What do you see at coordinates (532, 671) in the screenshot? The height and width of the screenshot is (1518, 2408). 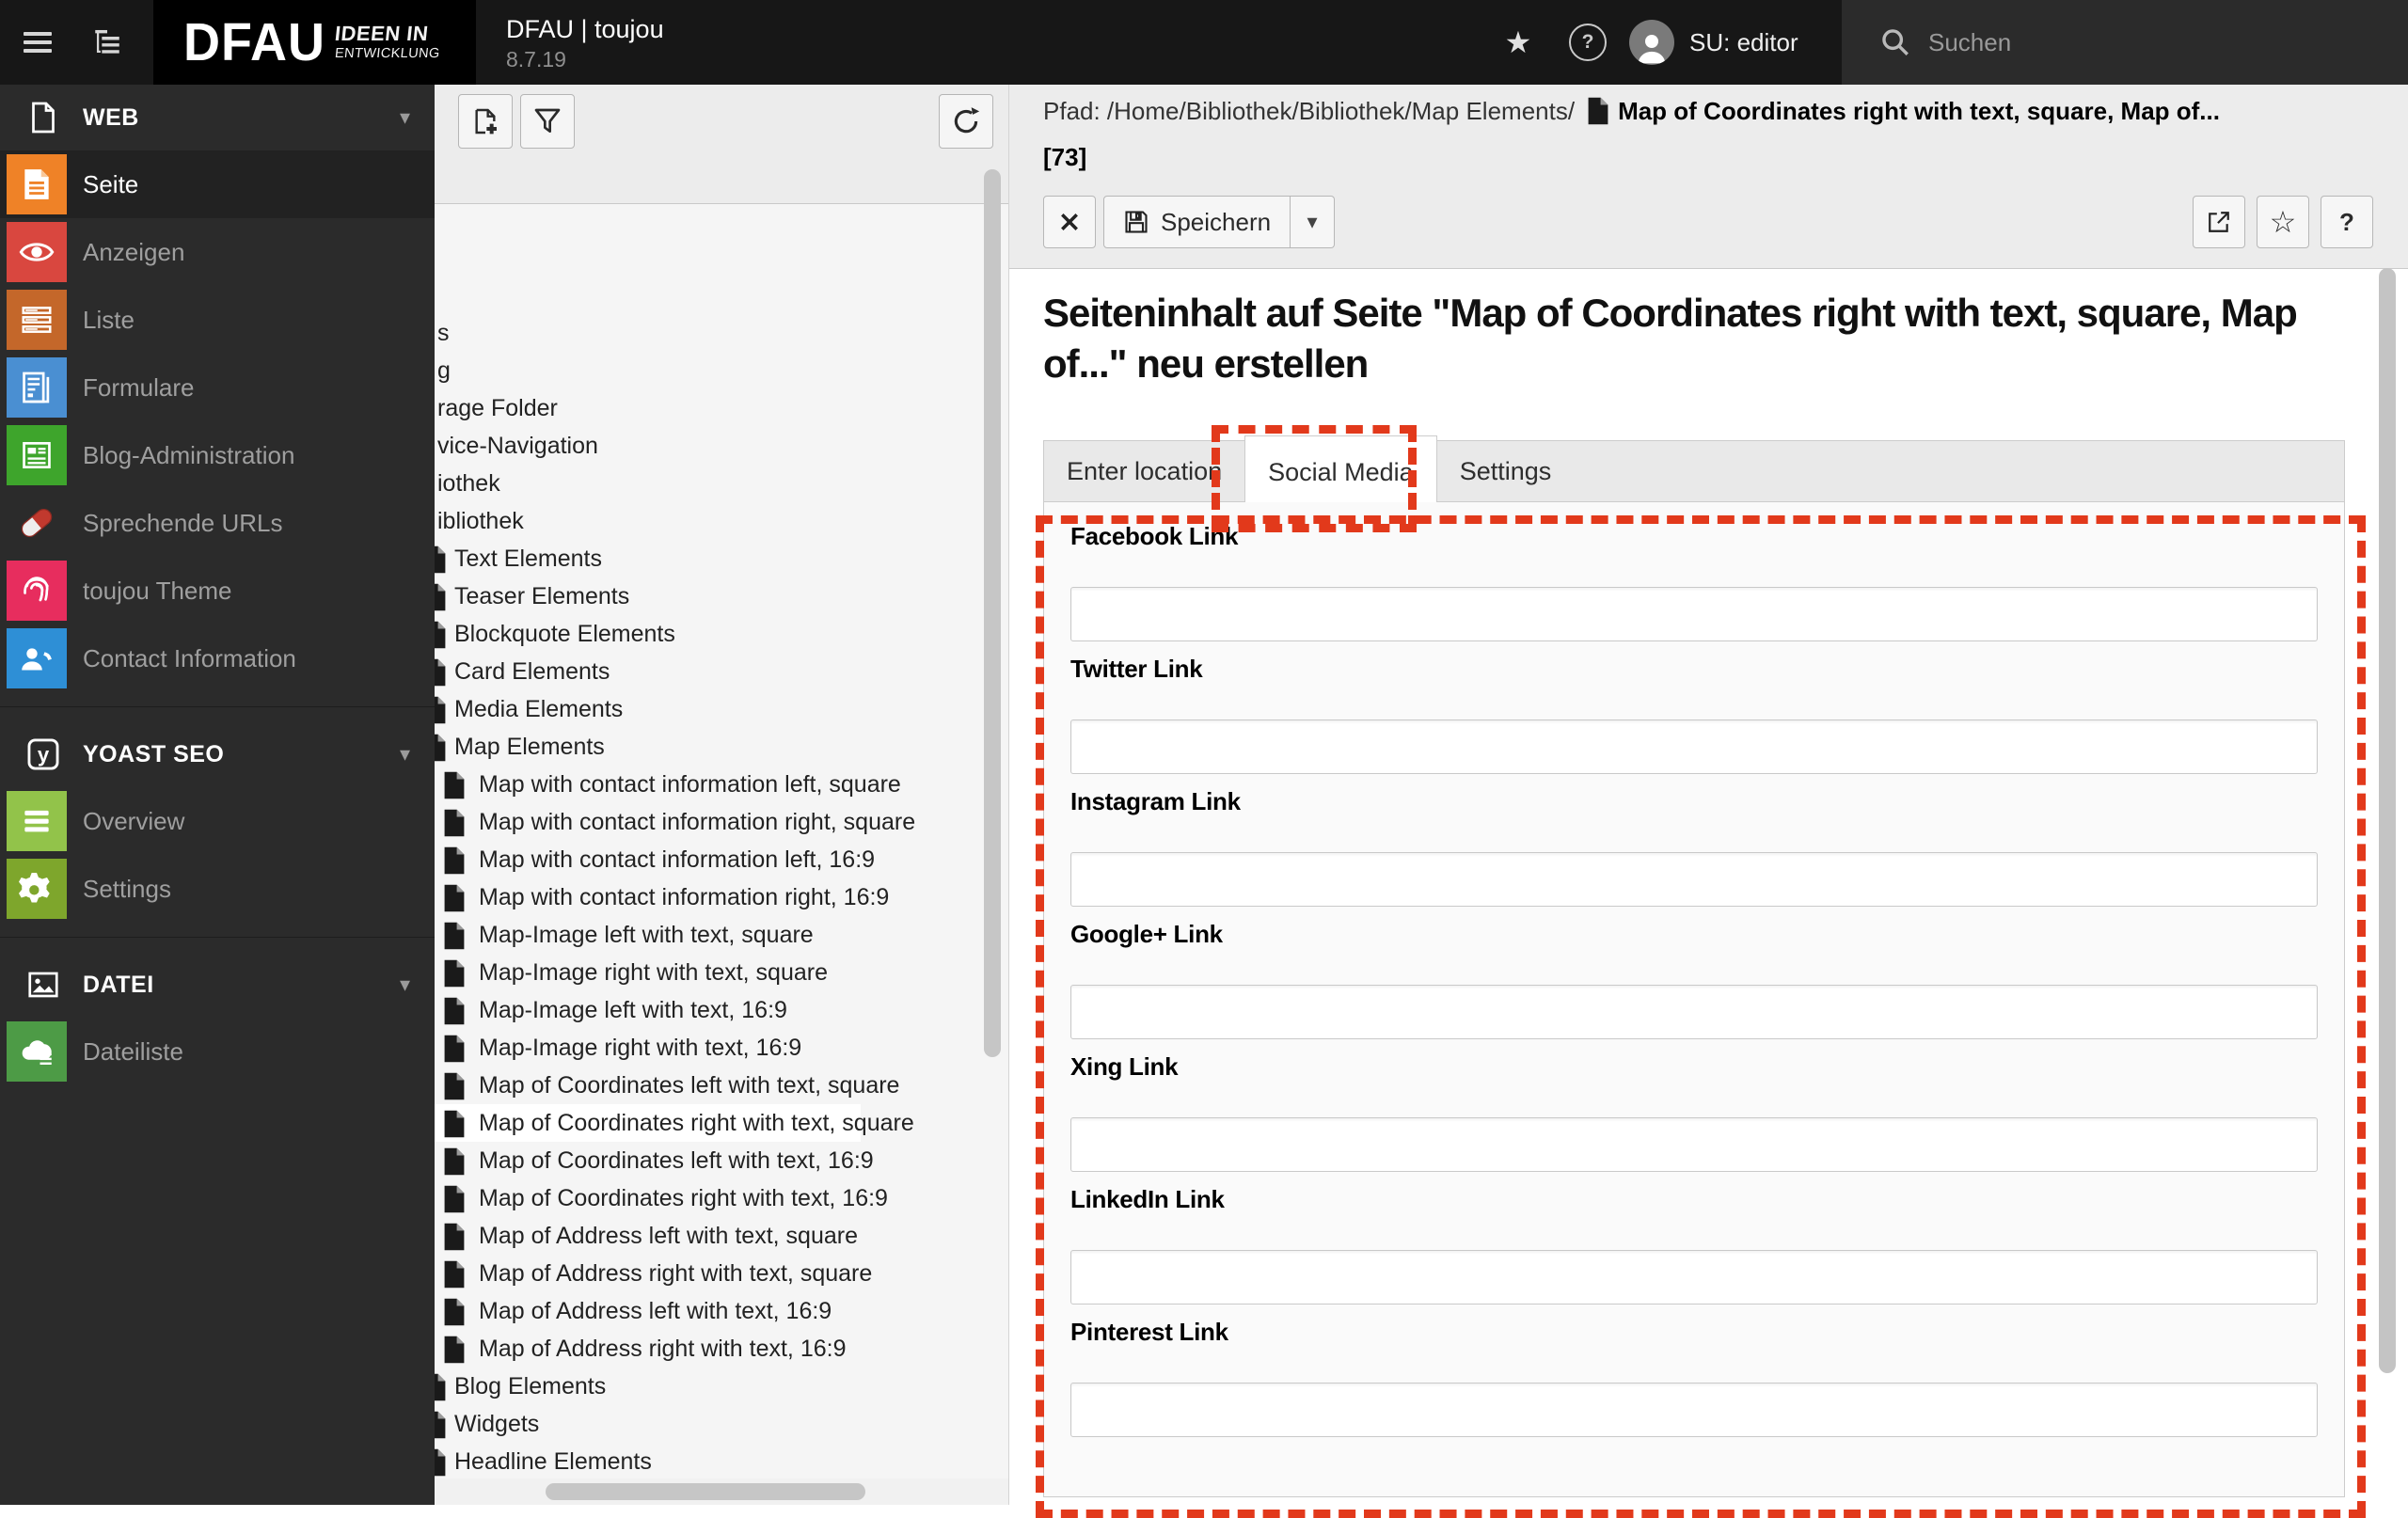 I see `tree-item-label: Card Elements` at bounding box center [532, 671].